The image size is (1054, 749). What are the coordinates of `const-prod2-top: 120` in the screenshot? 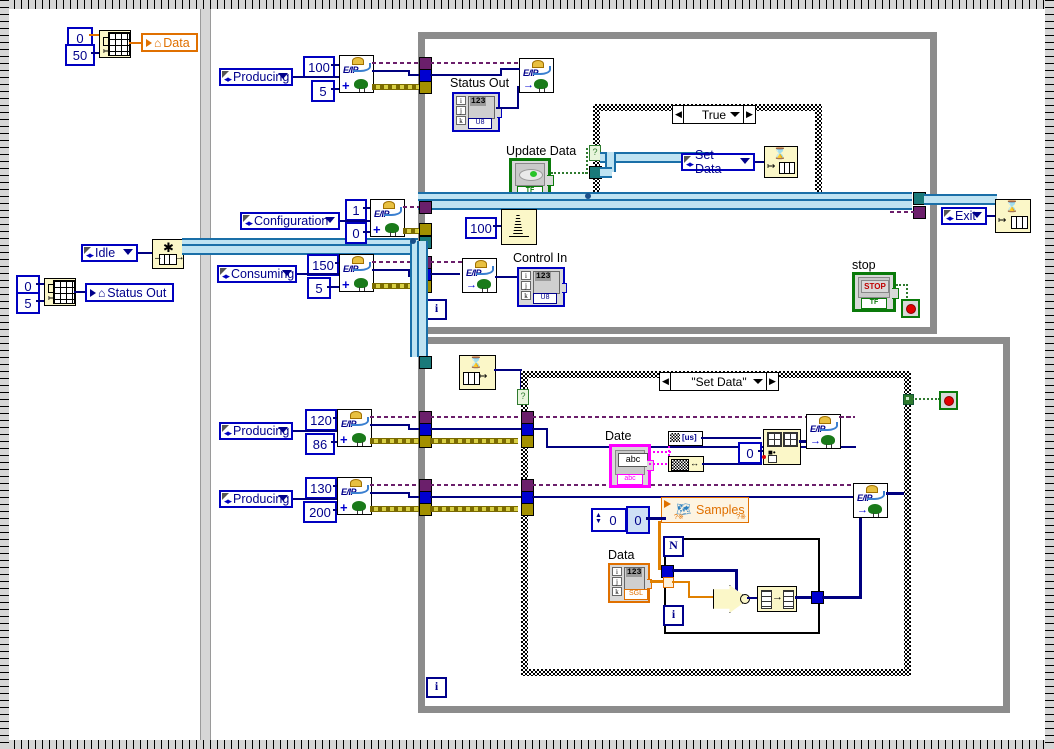 It's located at (321, 420).